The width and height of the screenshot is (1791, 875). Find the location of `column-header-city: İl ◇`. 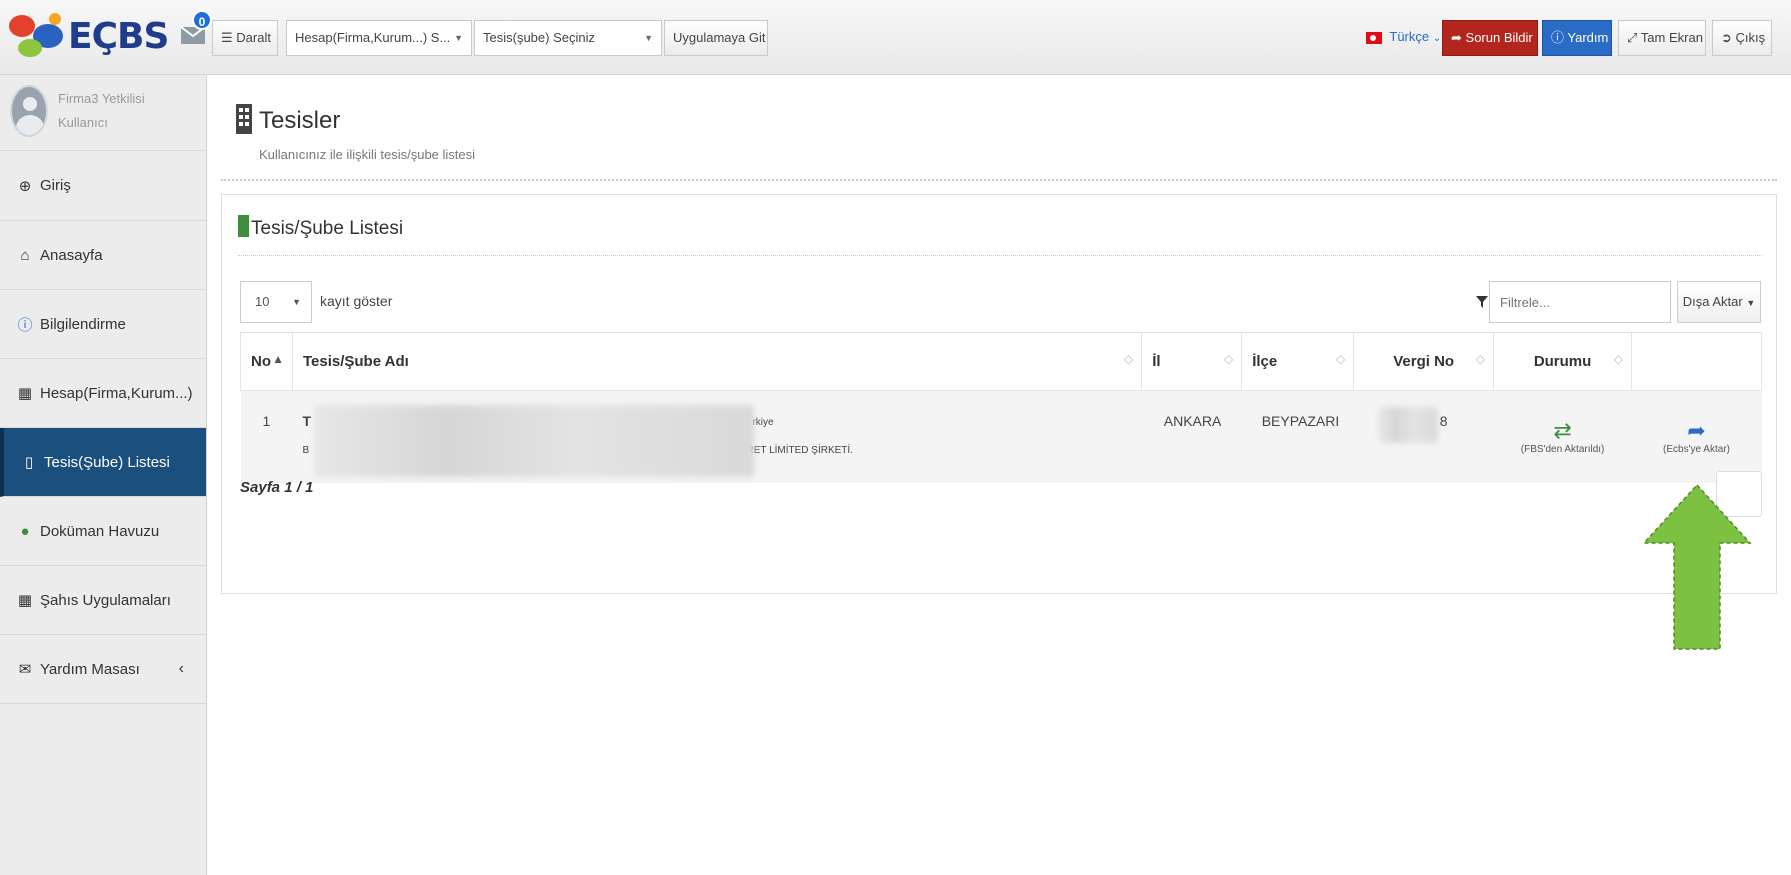

column-header-city: İl ◇ is located at coordinates (1192, 361).